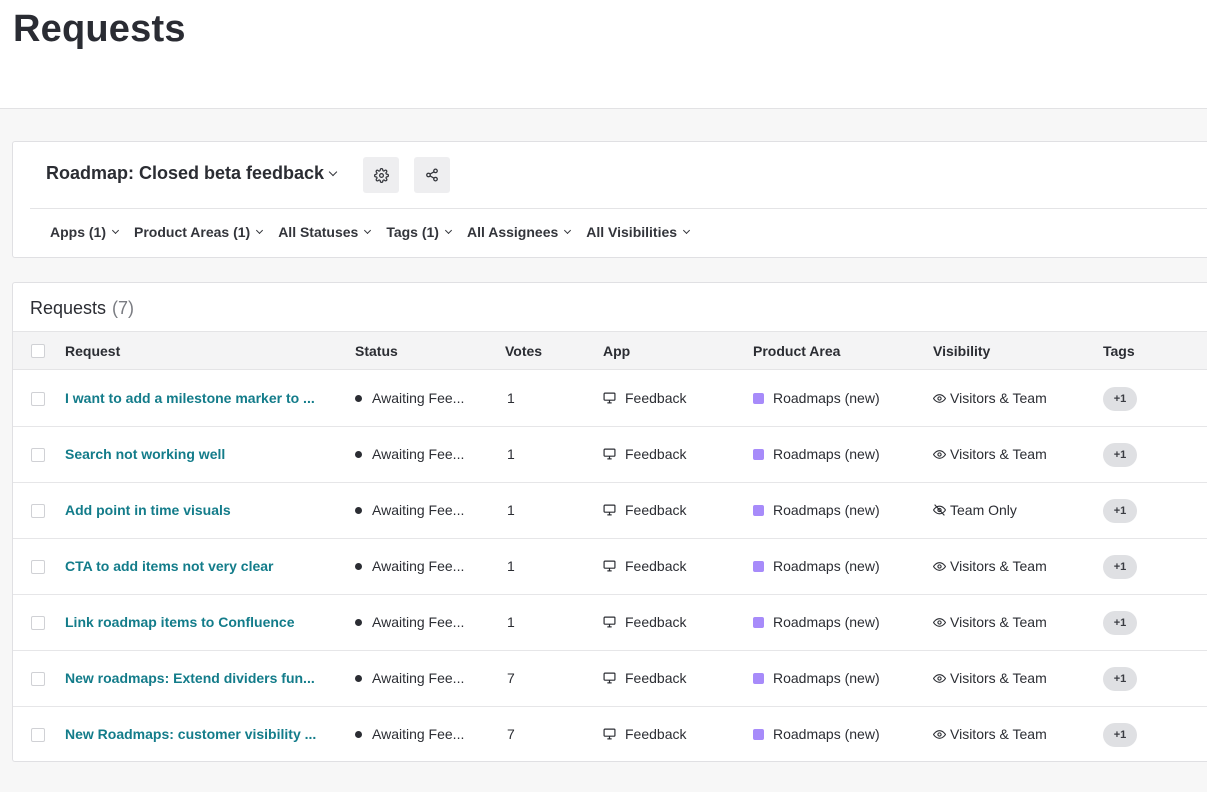  What do you see at coordinates (618, 208) in the screenshot?
I see `divider` at bounding box center [618, 208].